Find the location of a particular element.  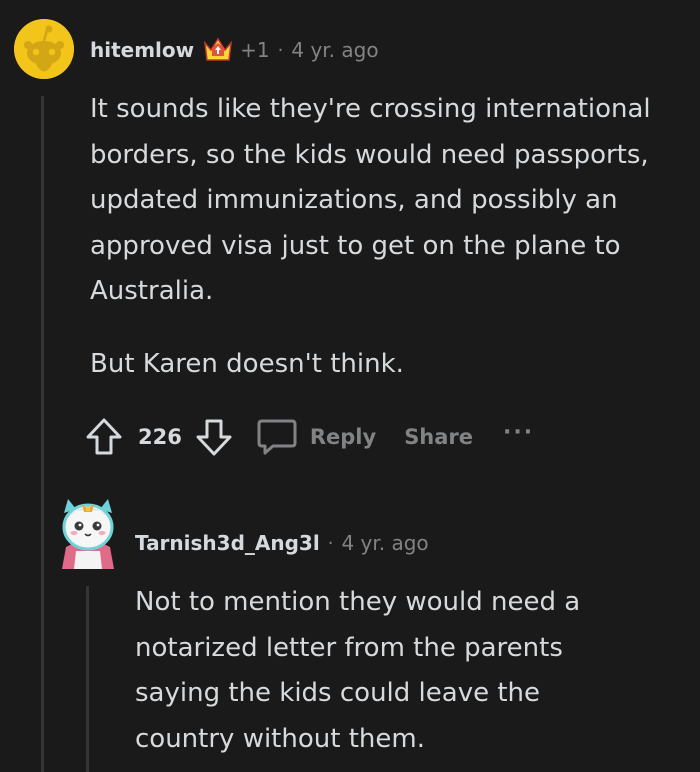

cat-avatar-icon is located at coordinates (88, 534).